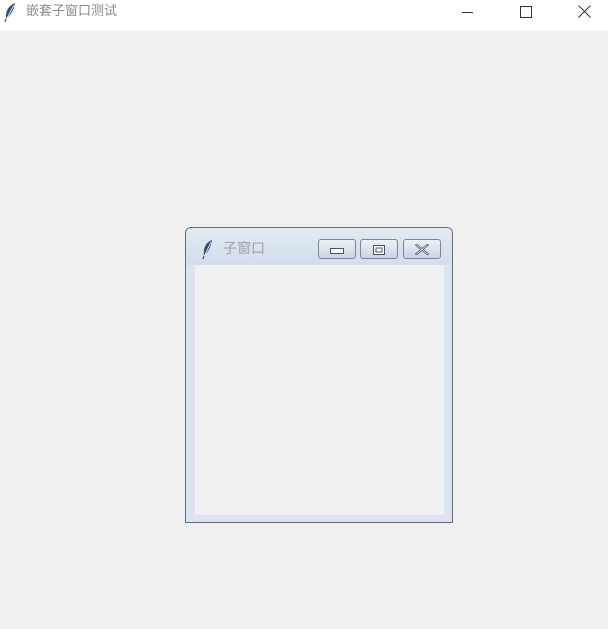 The image size is (608, 629). What do you see at coordinates (304, 15) in the screenshot?
I see `main-titlebar: 嵌套子窗口测试` at bounding box center [304, 15].